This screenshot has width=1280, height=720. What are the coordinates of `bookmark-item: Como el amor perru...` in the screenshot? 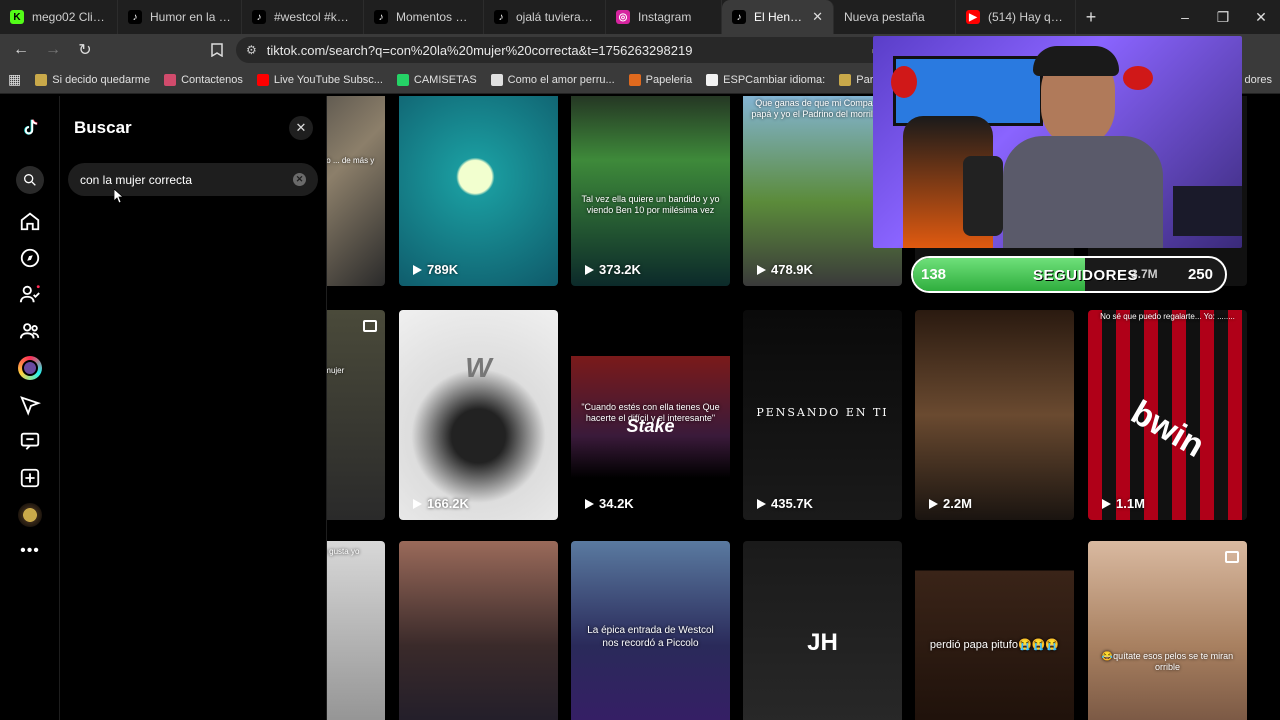 It's located at (552, 79).